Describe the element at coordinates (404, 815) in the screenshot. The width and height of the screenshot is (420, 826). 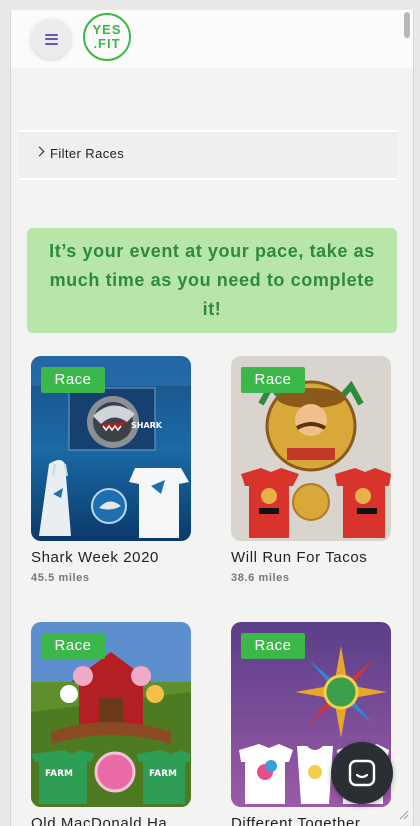
I see `resize-grip-icon` at that location.